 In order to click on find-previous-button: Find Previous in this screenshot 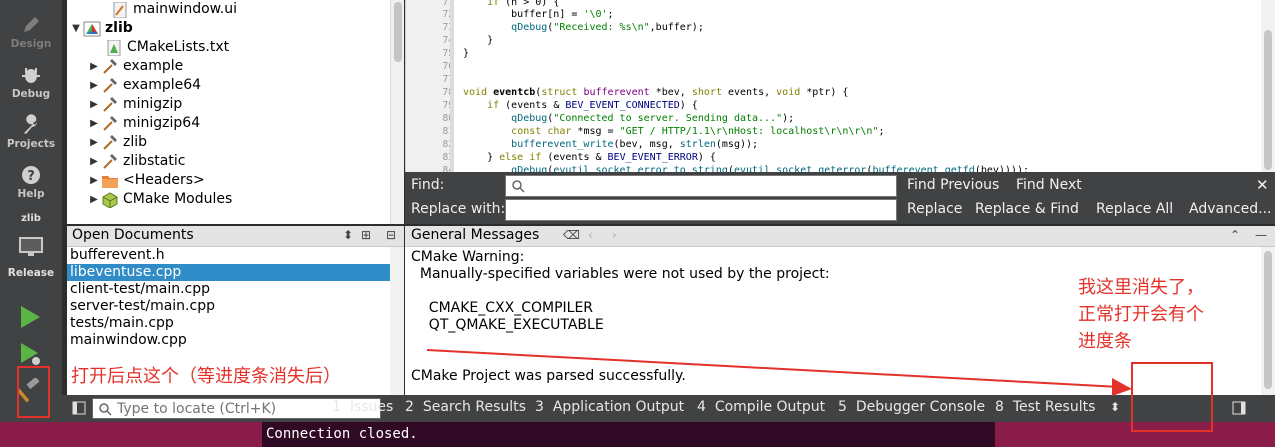, I will do `click(953, 185)`.